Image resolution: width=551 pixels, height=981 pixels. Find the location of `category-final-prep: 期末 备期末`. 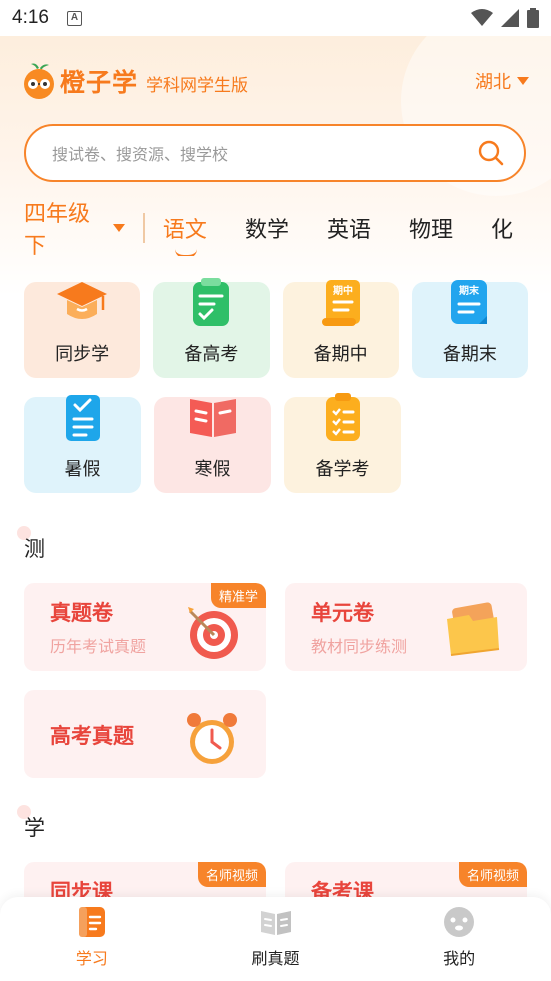

category-final-prep: 期末 备期末 is located at coordinates (469, 329).